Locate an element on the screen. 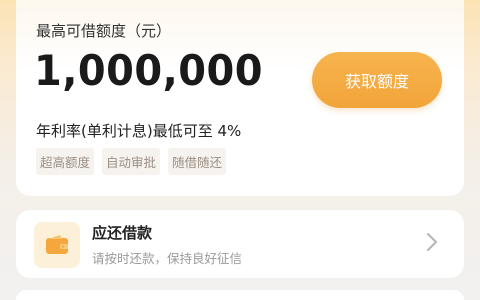 The image size is (480, 300). next-card-partial is located at coordinates (240, 295).